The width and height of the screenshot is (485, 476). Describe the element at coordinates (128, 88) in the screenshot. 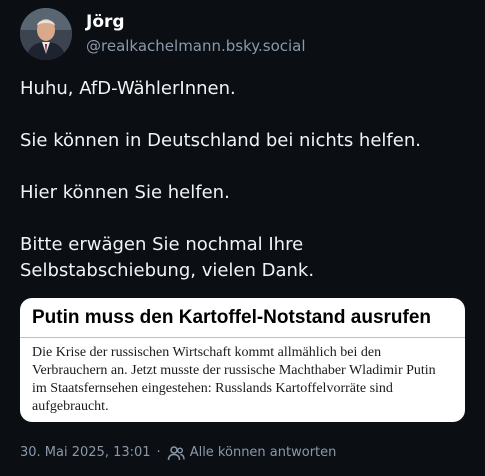

I see `post-paragraph: Huhu, AfD-WählerInnen.` at that location.